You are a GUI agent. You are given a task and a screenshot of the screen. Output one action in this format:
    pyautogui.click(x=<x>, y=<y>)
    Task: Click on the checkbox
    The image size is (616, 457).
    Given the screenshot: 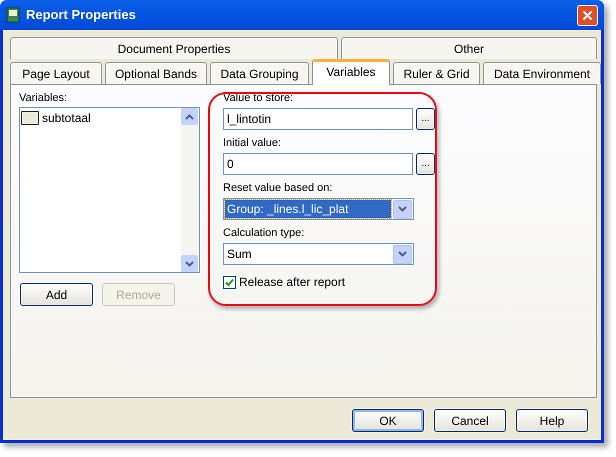 What is the action you would take?
    pyautogui.click(x=229, y=282)
    